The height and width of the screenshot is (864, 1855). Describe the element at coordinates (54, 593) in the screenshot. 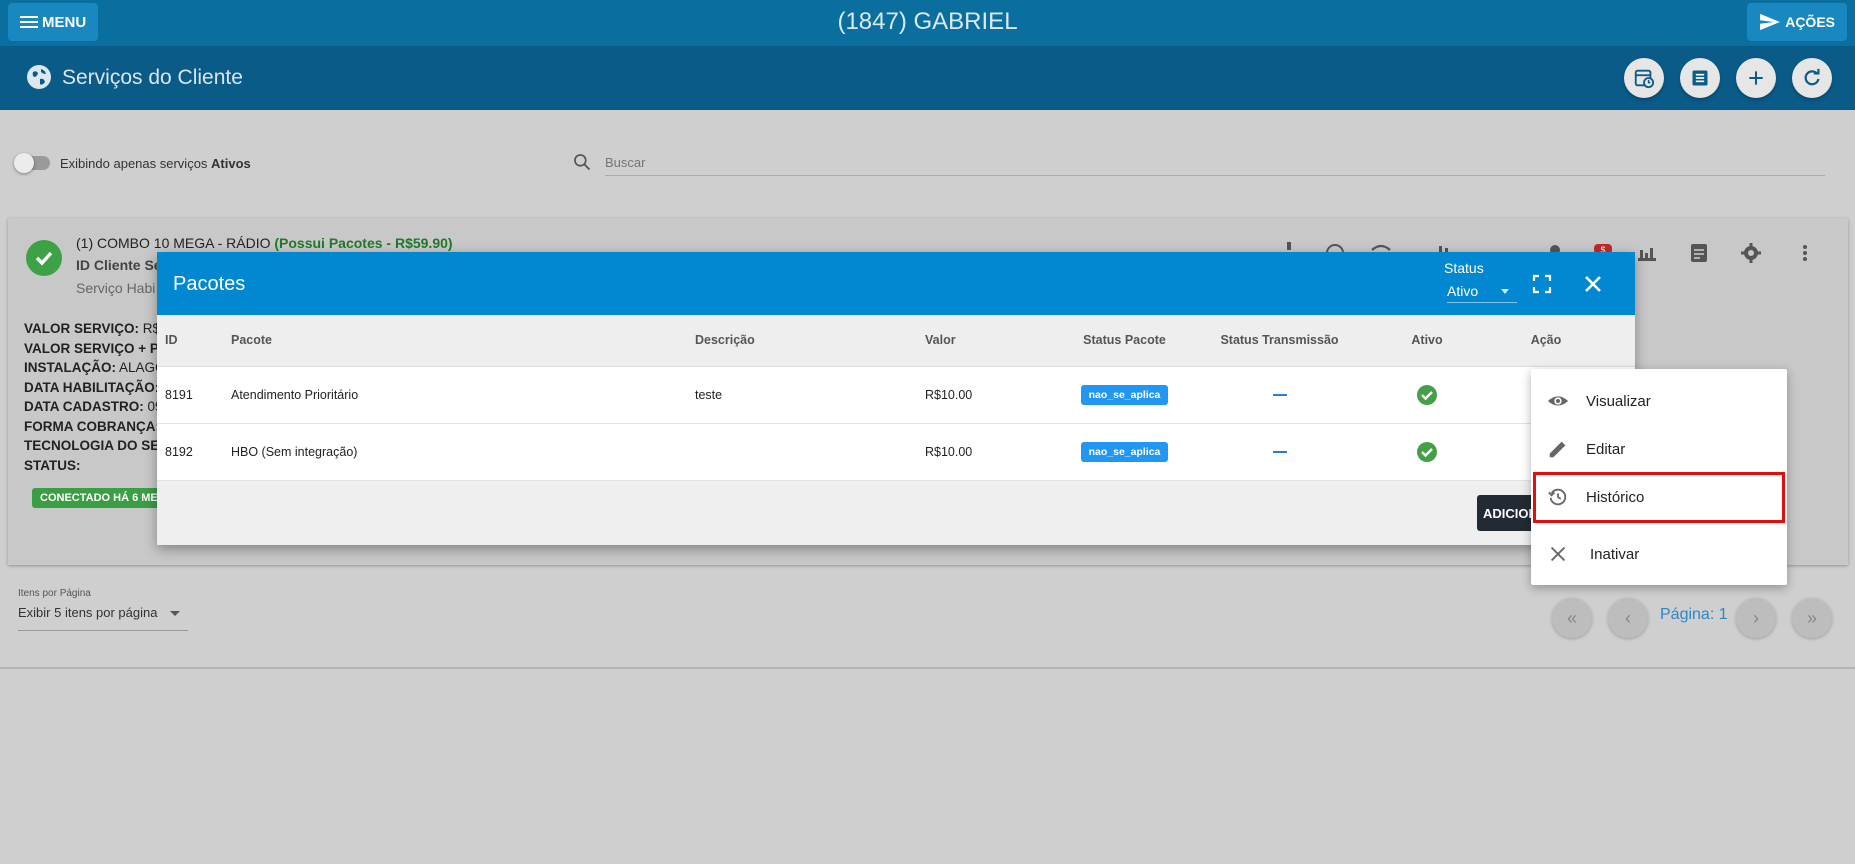

I see `items-per-page-label: Itens por Página` at that location.